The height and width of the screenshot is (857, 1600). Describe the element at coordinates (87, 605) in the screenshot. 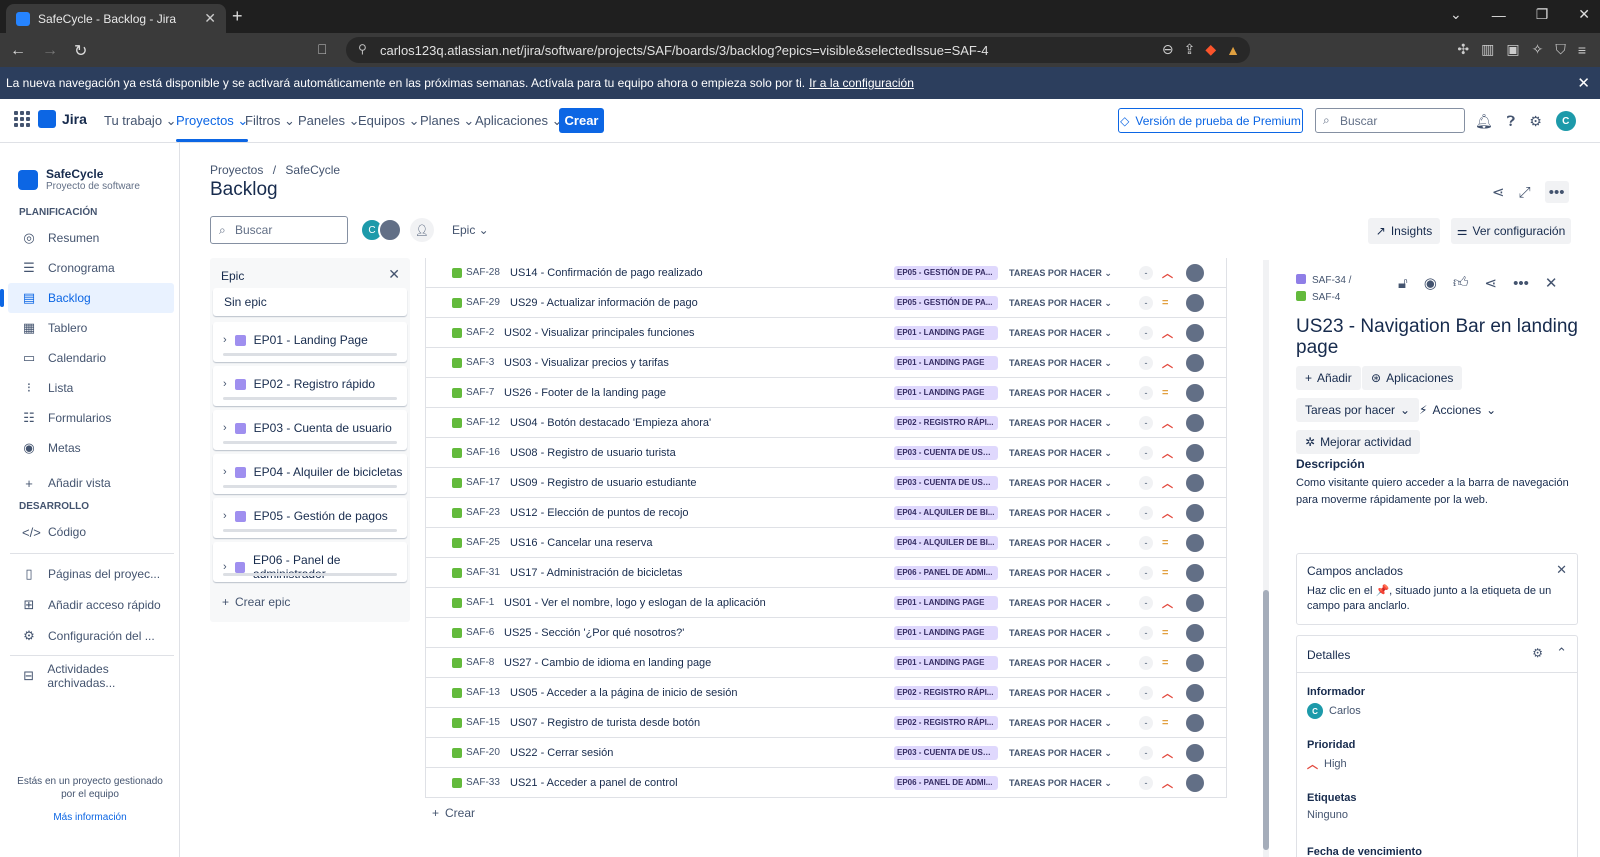

I see `sidebar-item-acceso-rapido: ⊞ Añadir acceso rápido` at that location.